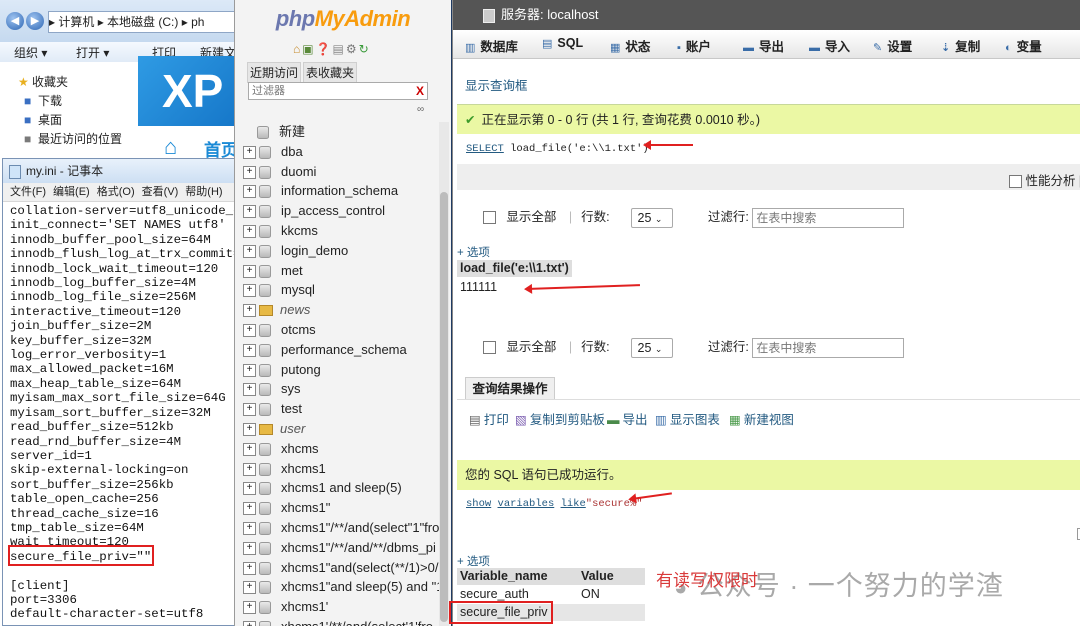  I want to click on clear-filter-icon: X, so click(420, 91).